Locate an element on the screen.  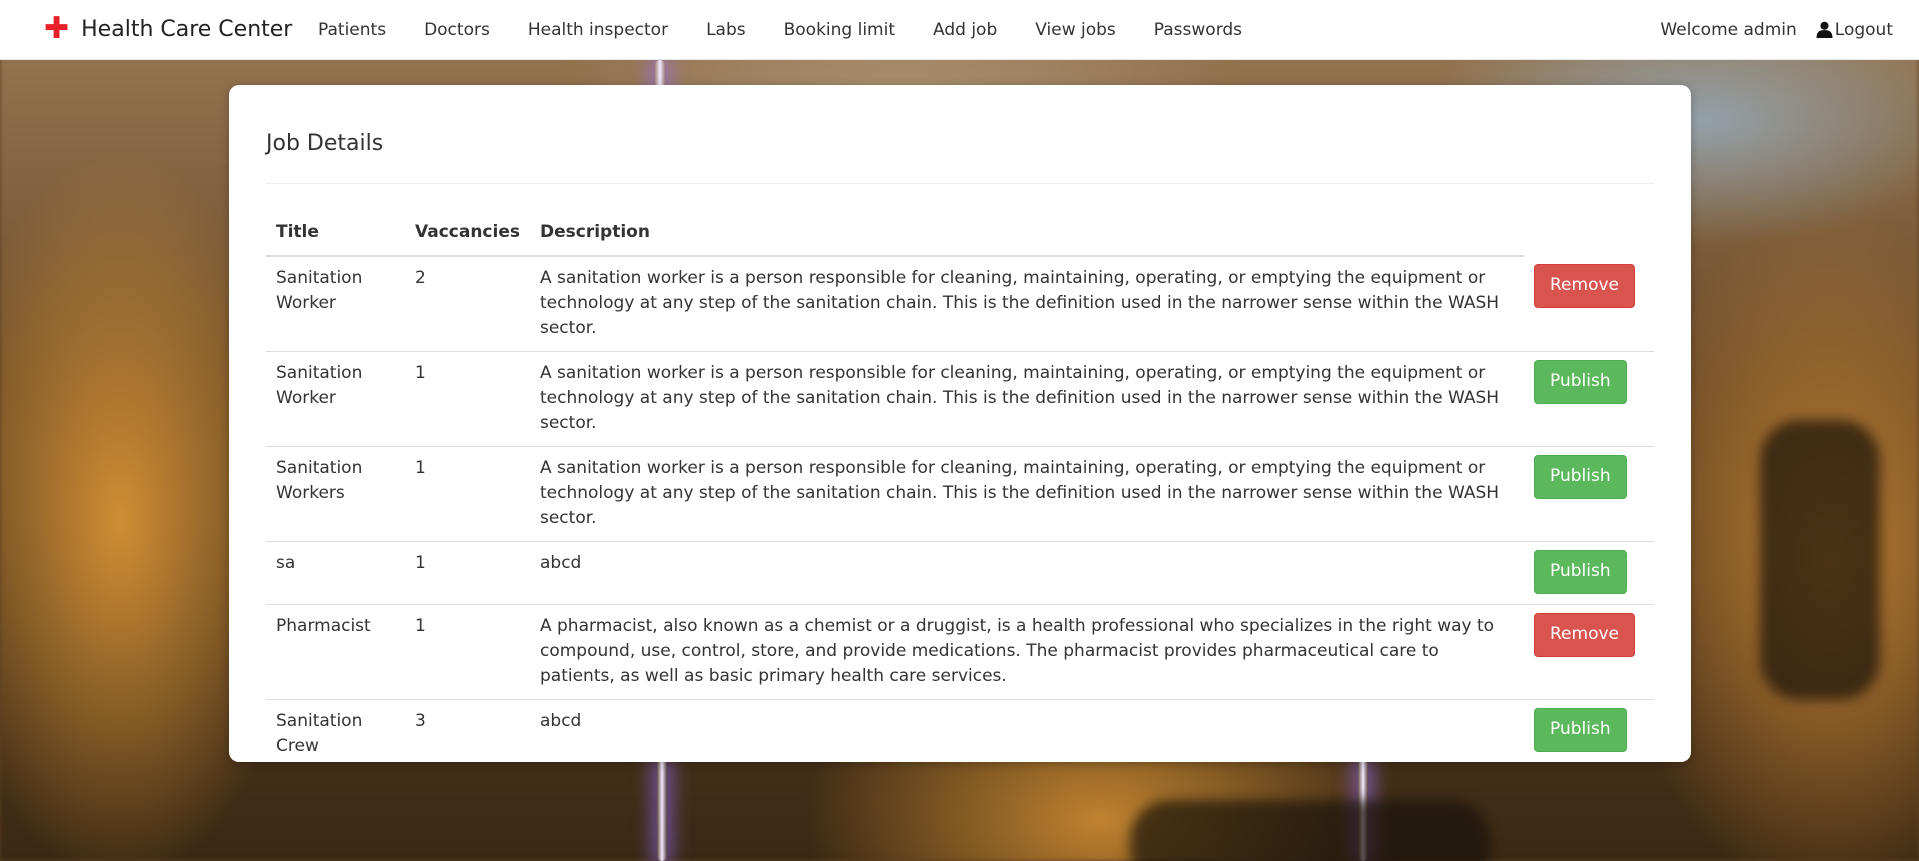
nav-link-doctors: Doctors is located at coordinates (457, 30).